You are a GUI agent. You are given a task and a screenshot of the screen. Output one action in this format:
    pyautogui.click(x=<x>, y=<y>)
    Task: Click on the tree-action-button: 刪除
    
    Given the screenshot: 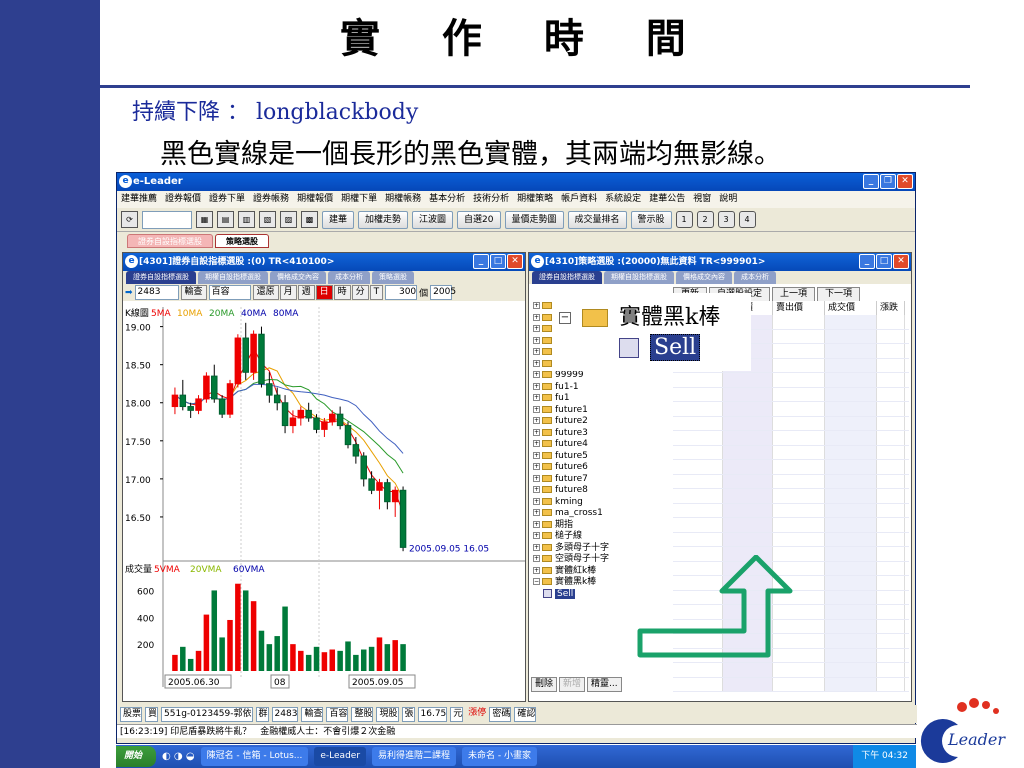 What is the action you would take?
    pyautogui.click(x=544, y=684)
    